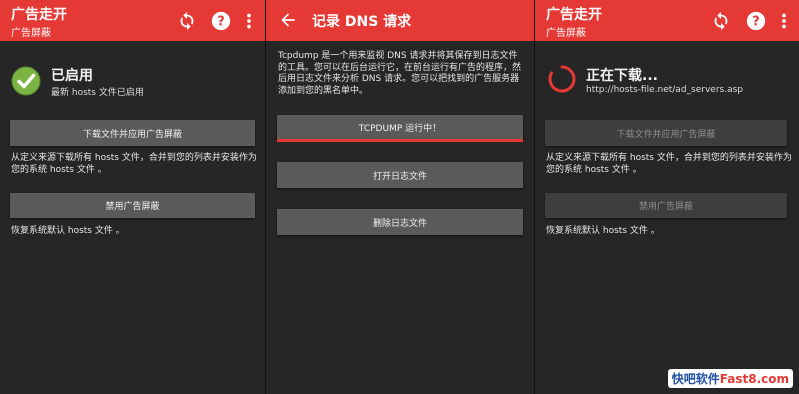 This screenshot has height=394, width=799. What do you see at coordinates (754, 379) in the screenshot?
I see `watermark-domain: Fast8.com` at bounding box center [754, 379].